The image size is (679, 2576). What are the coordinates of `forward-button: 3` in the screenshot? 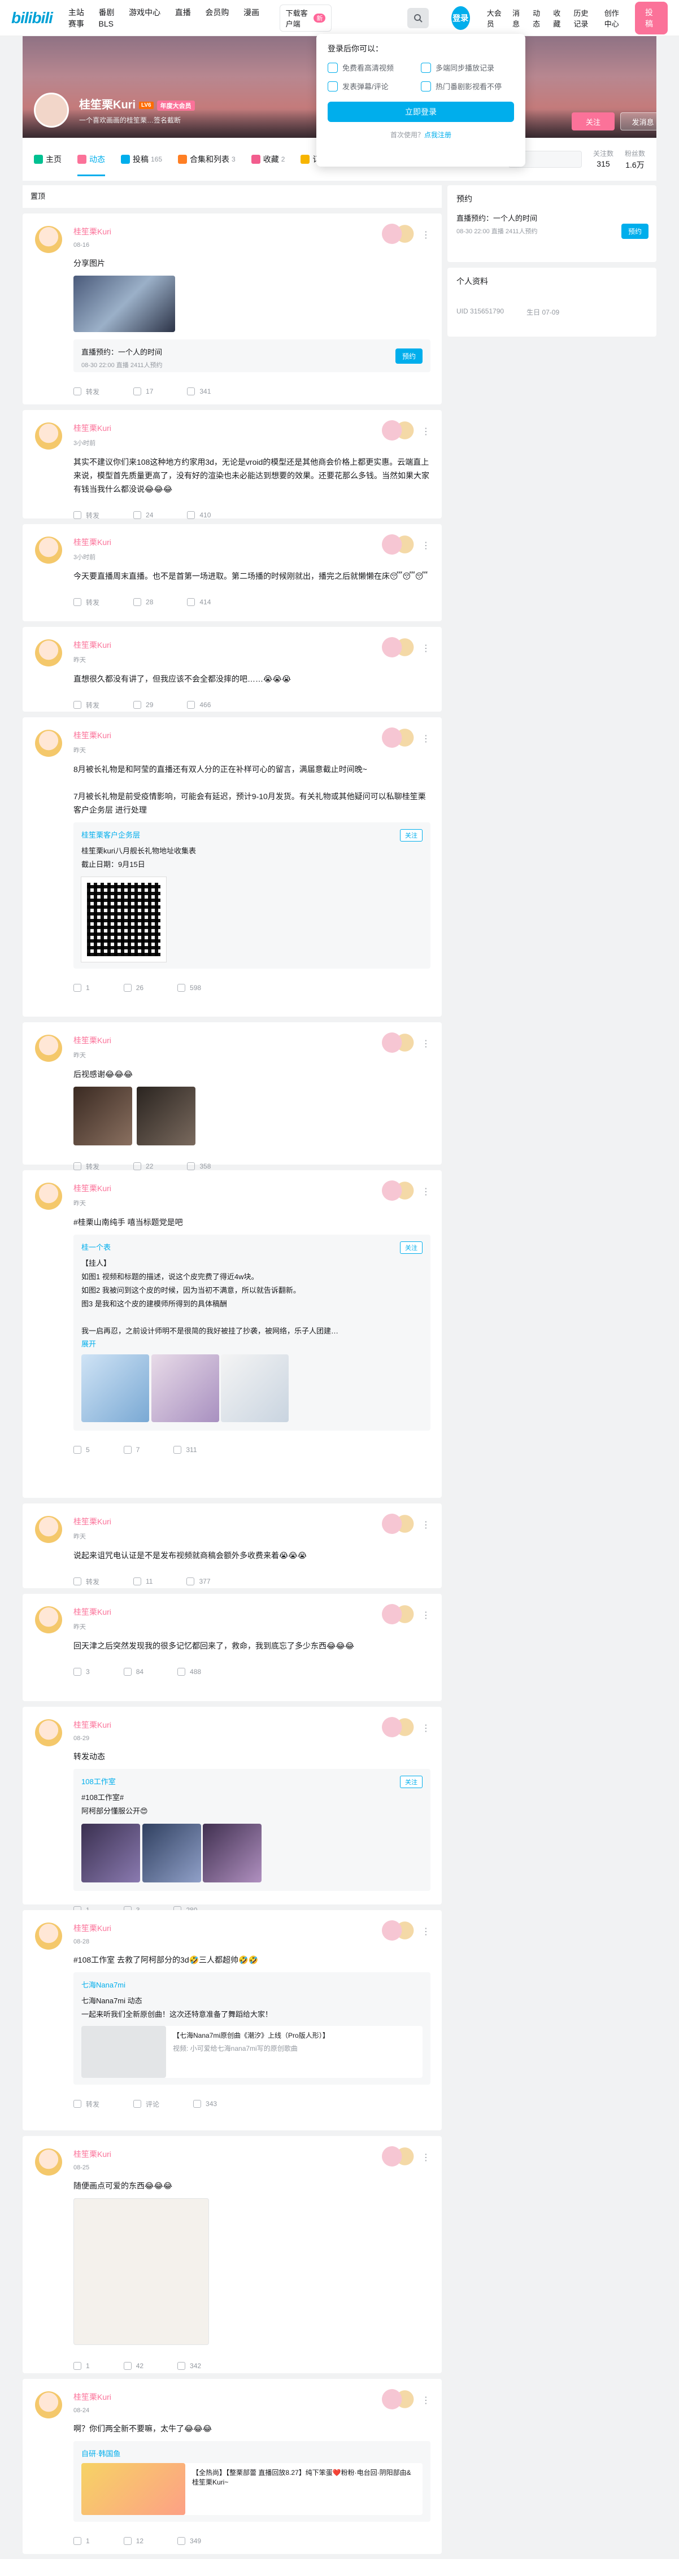 It's located at (81, 1672).